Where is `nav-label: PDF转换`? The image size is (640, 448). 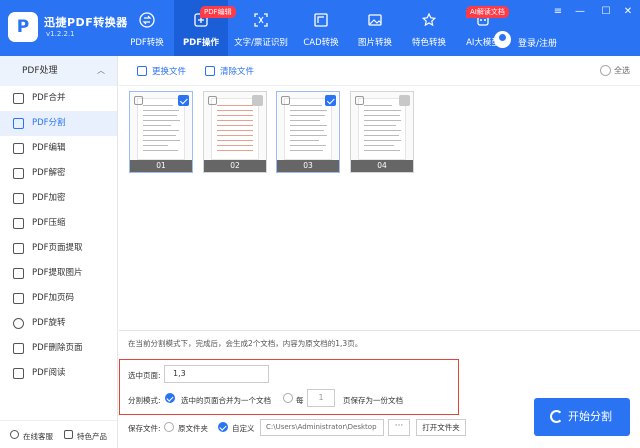
nav-label: PDF转换 is located at coordinates (147, 43).